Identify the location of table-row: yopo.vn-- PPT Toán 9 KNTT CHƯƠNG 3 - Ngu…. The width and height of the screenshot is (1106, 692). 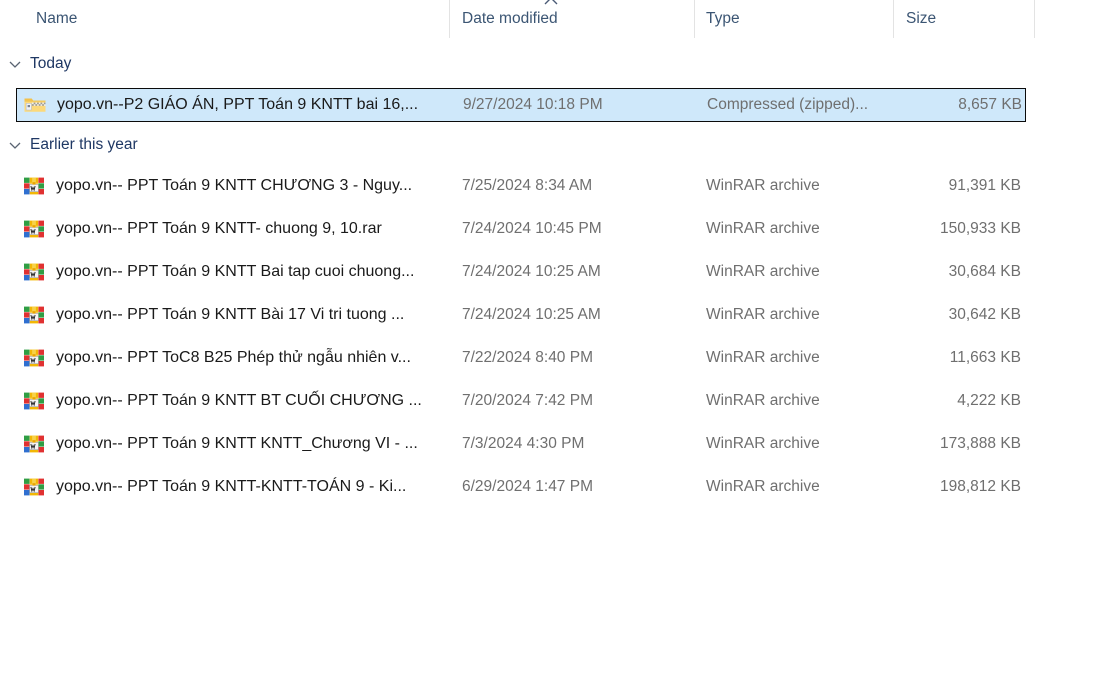
(521, 187).